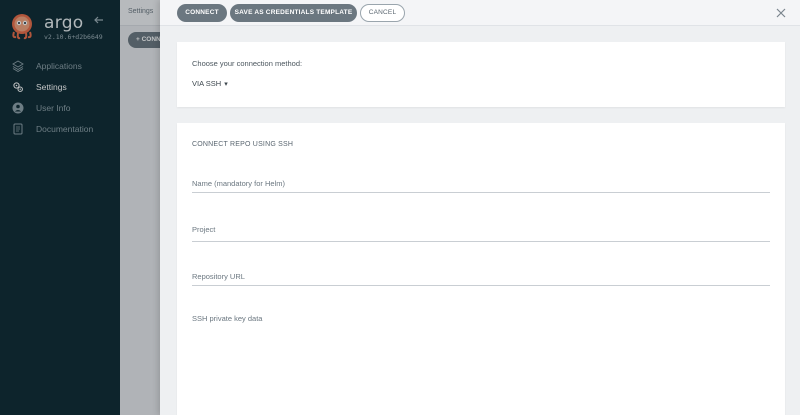 This screenshot has height=415, width=800. Describe the element at coordinates (227, 318) in the screenshot. I see `ssh-private-key-textarea: SSH private key data` at that location.